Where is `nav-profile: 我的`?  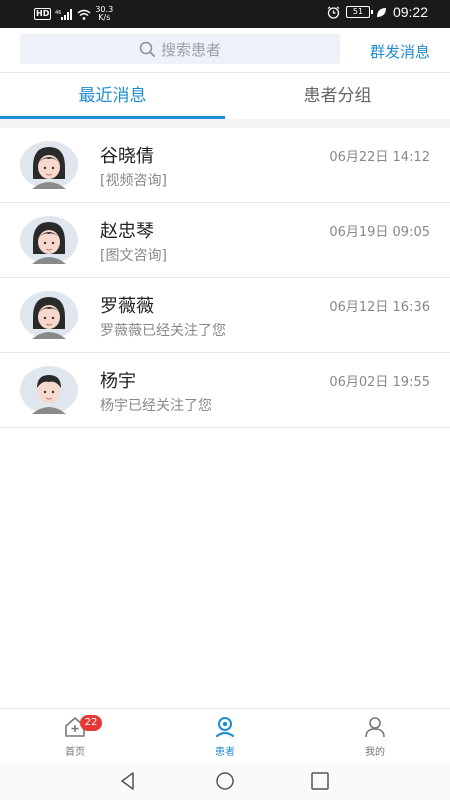
nav-profile: 我的 is located at coordinates (375, 736).